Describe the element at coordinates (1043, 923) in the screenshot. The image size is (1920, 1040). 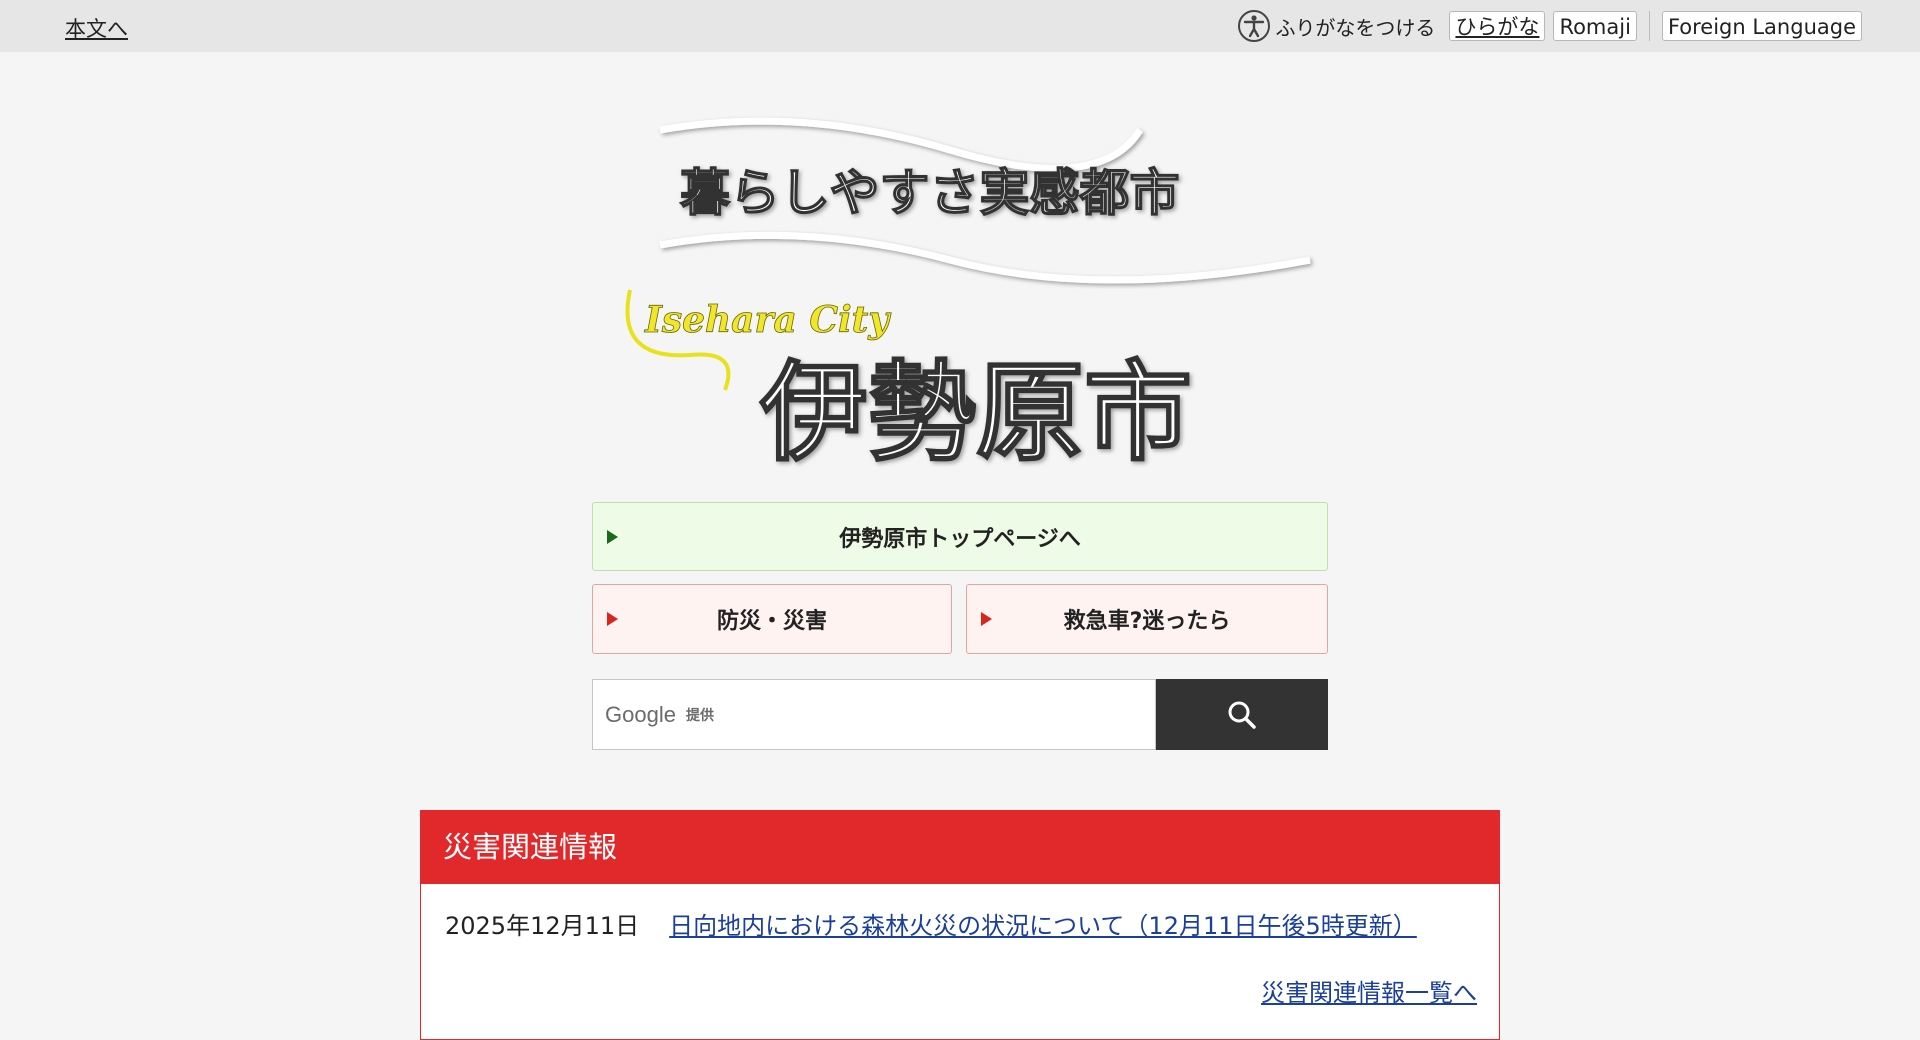
I see `news-link: 日向地内における森林火災の状況について（12月11日午後5時更新）` at that location.